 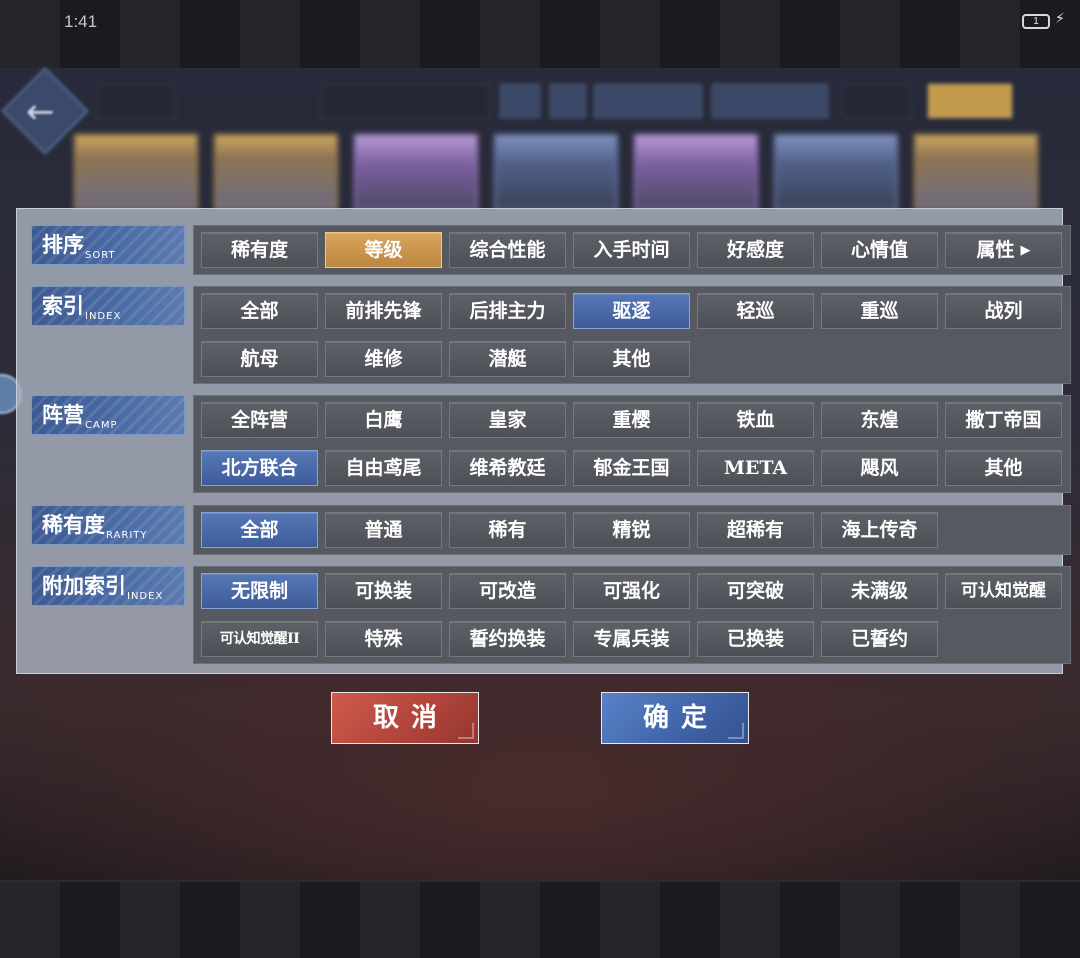 What do you see at coordinates (507, 250) in the screenshot?
I see `sort-option: 综合性能` at bounding box center [507, 250].